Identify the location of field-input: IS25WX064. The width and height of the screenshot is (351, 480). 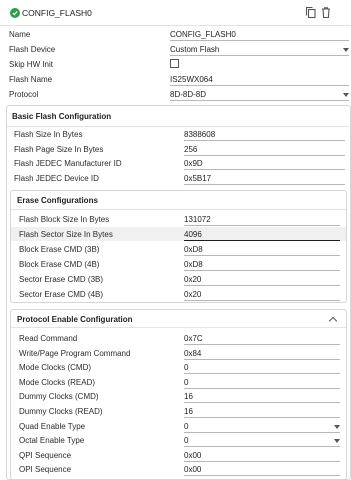
(191, 79).